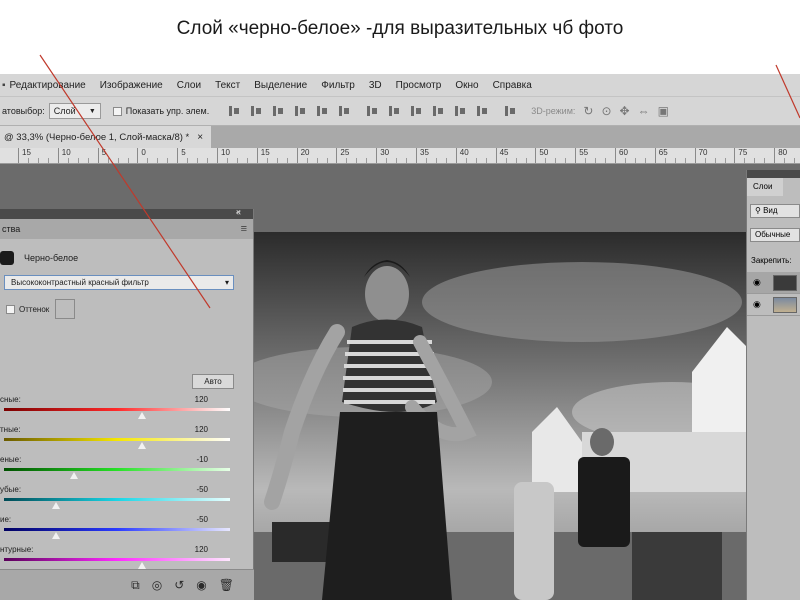 Image resolution: width=800 pixels, height=600 pixels. I want to click on align-hcenter-icon, so click(322, 111).